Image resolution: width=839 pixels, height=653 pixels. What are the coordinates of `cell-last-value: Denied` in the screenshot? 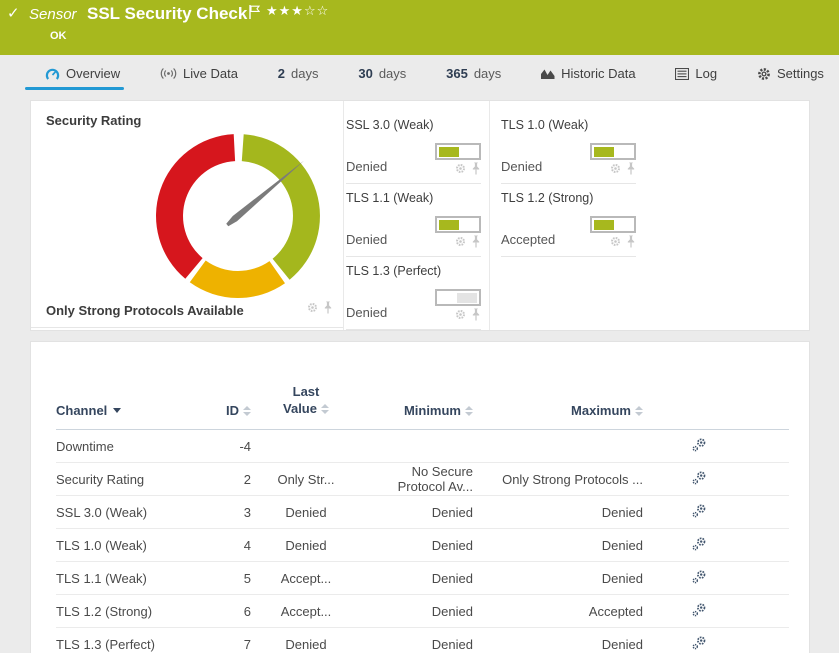 It's located at (306, 644).